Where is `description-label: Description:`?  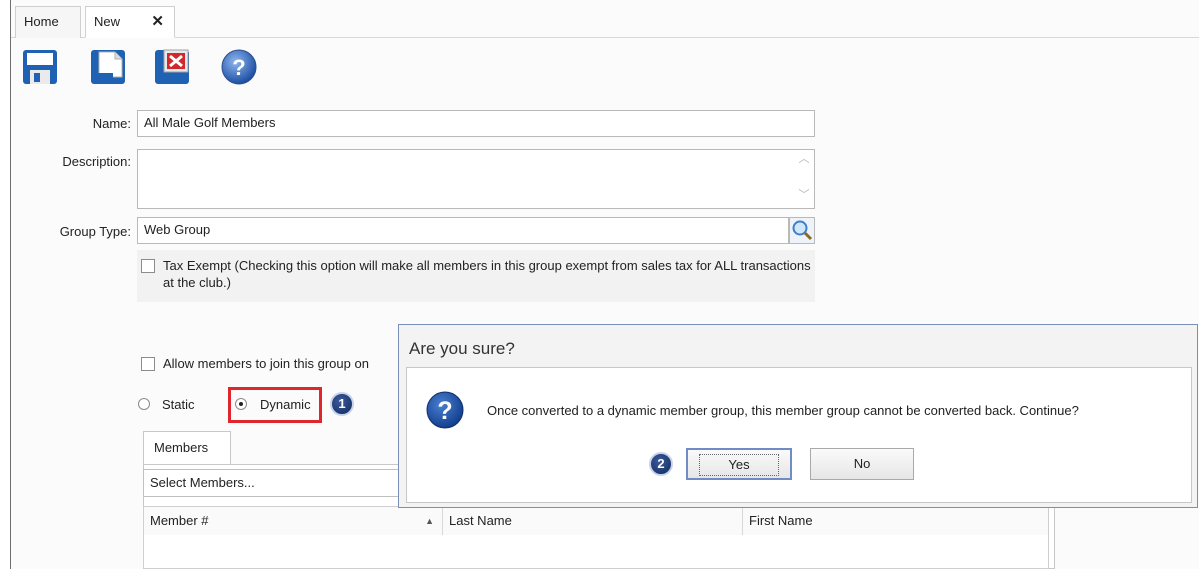
description-label: Description: is located at coordinates (96, 161).